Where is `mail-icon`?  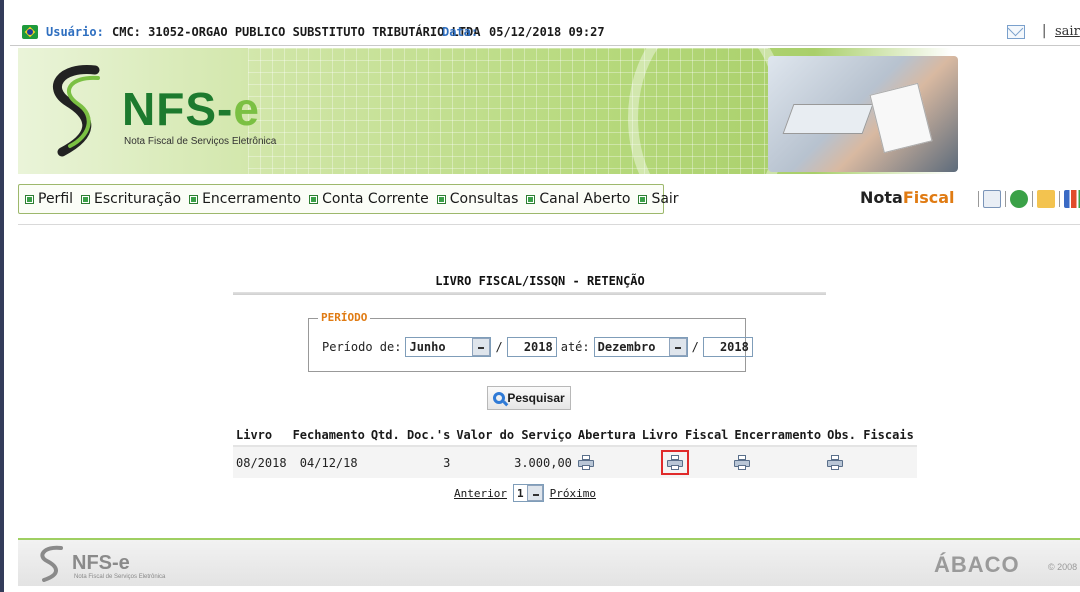 mail-icon is located at coordinates (1016, 32).